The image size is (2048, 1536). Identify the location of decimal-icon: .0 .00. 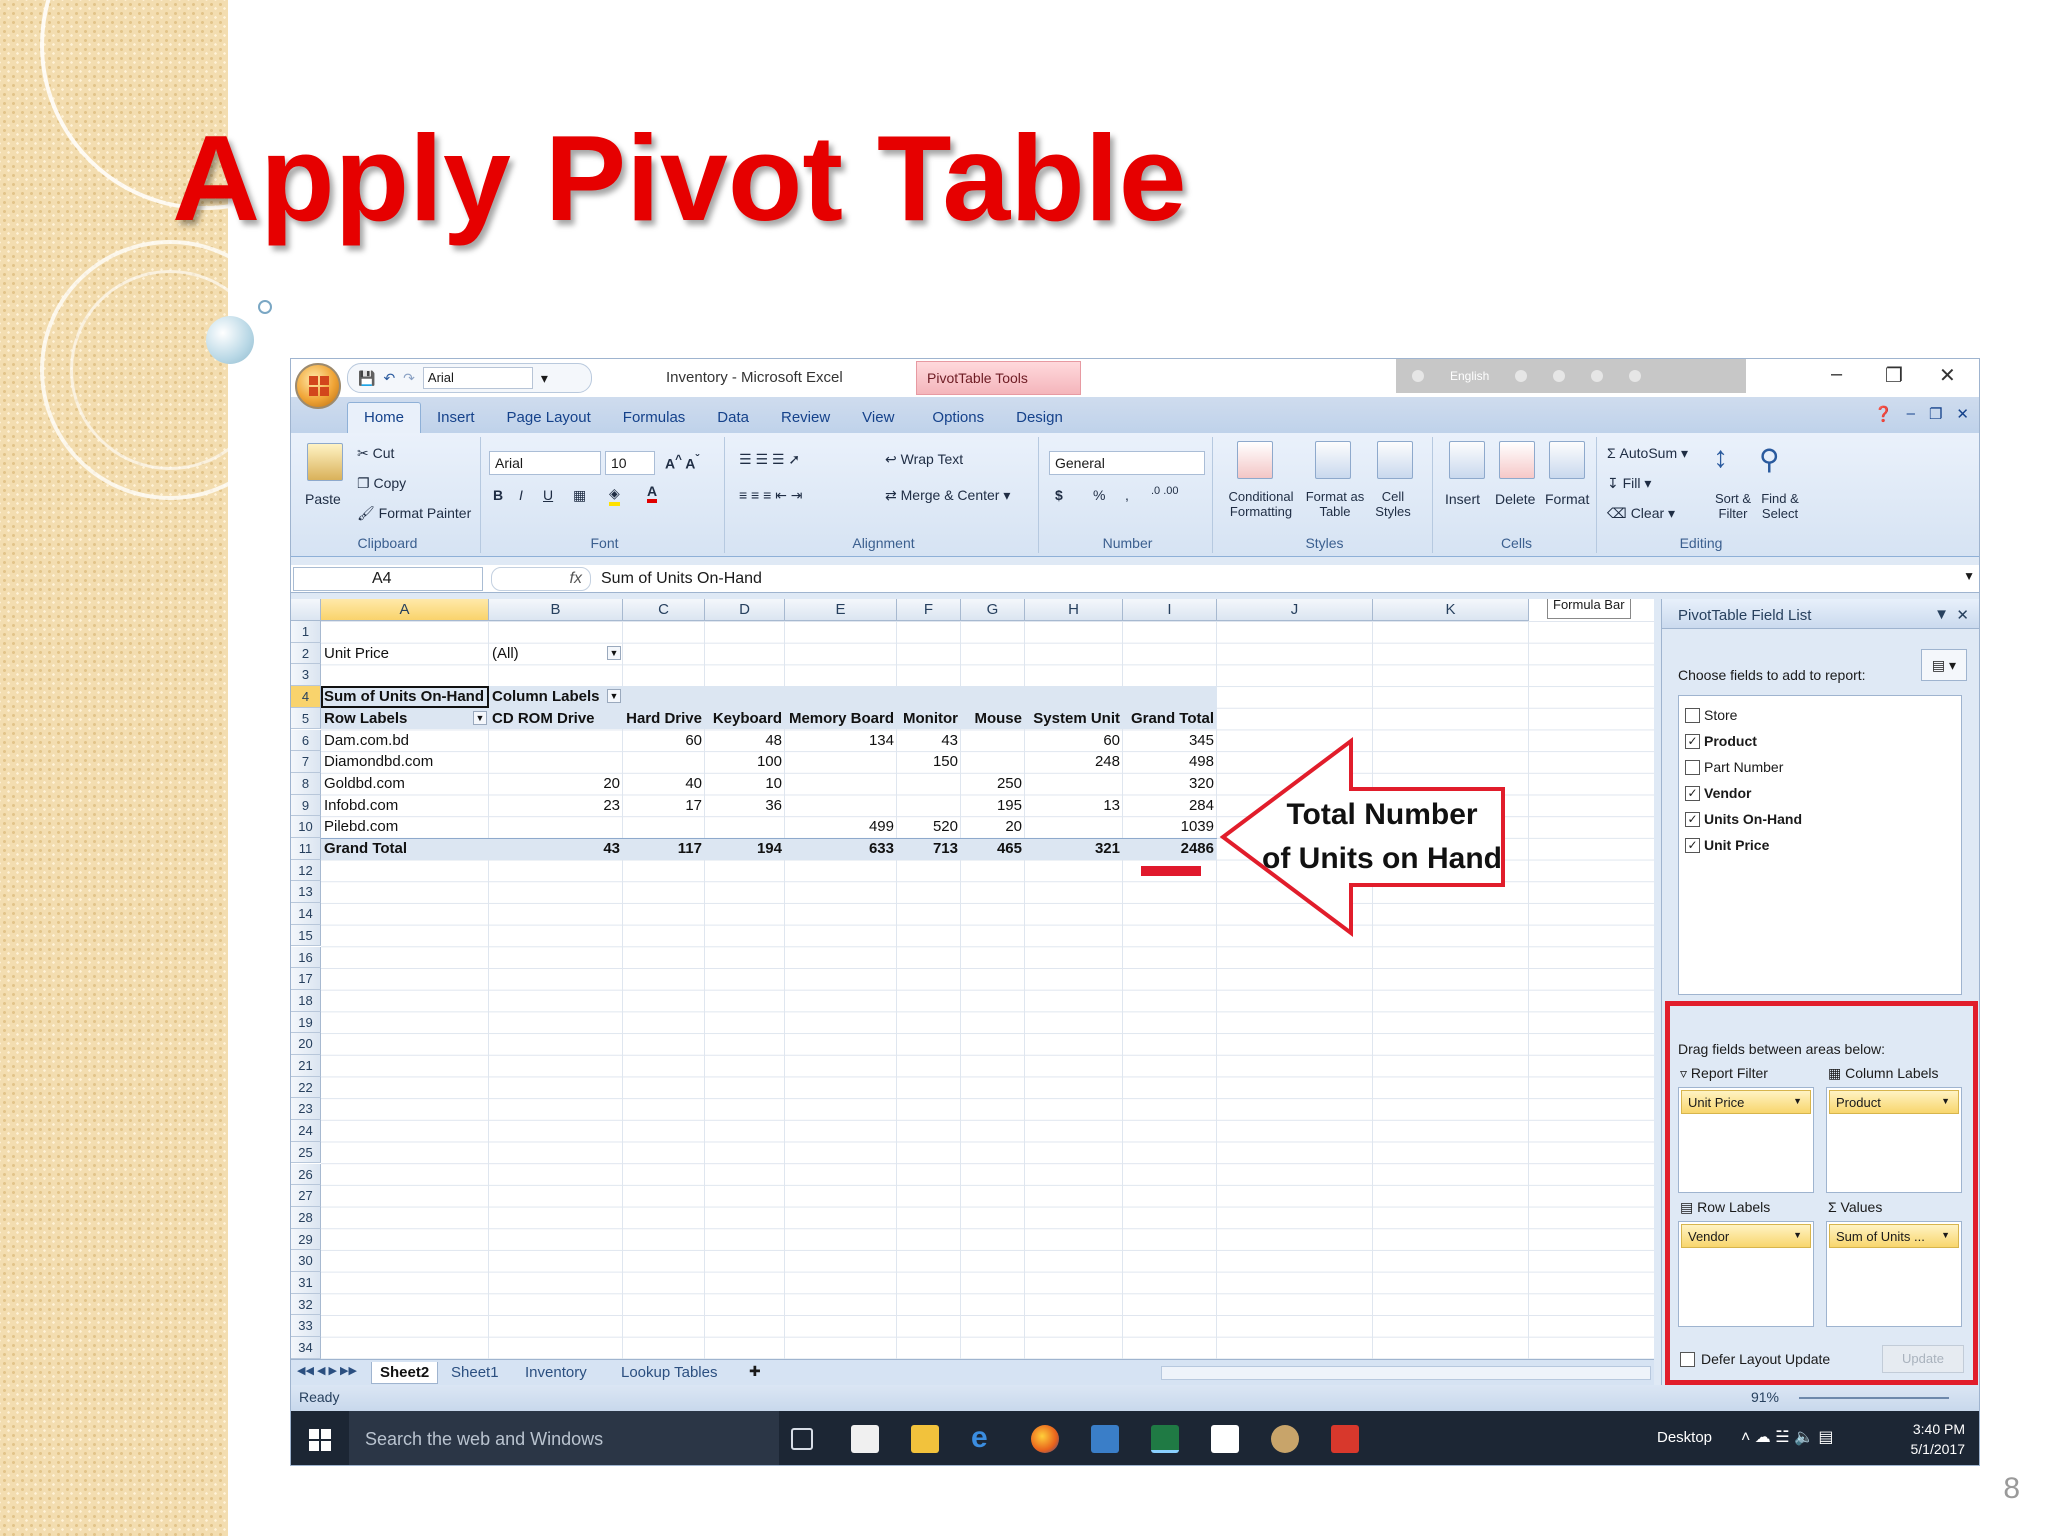
(1165, 491).